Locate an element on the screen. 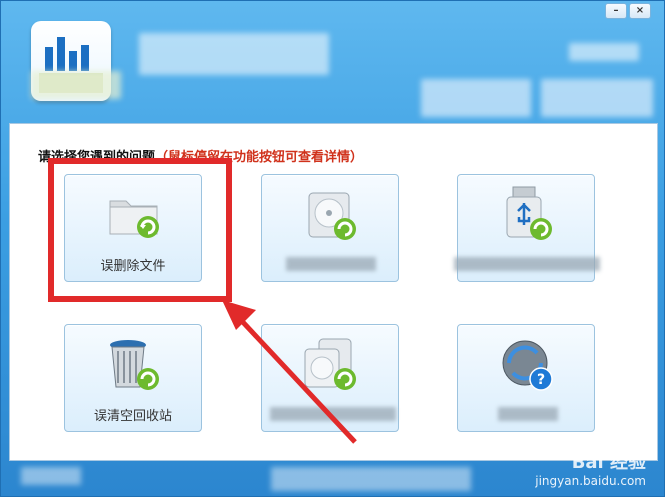 This screenshot has width=665, height=497. watermark: Bai 经验 jingyan.baidu.com is located at coordinates (590, 468).